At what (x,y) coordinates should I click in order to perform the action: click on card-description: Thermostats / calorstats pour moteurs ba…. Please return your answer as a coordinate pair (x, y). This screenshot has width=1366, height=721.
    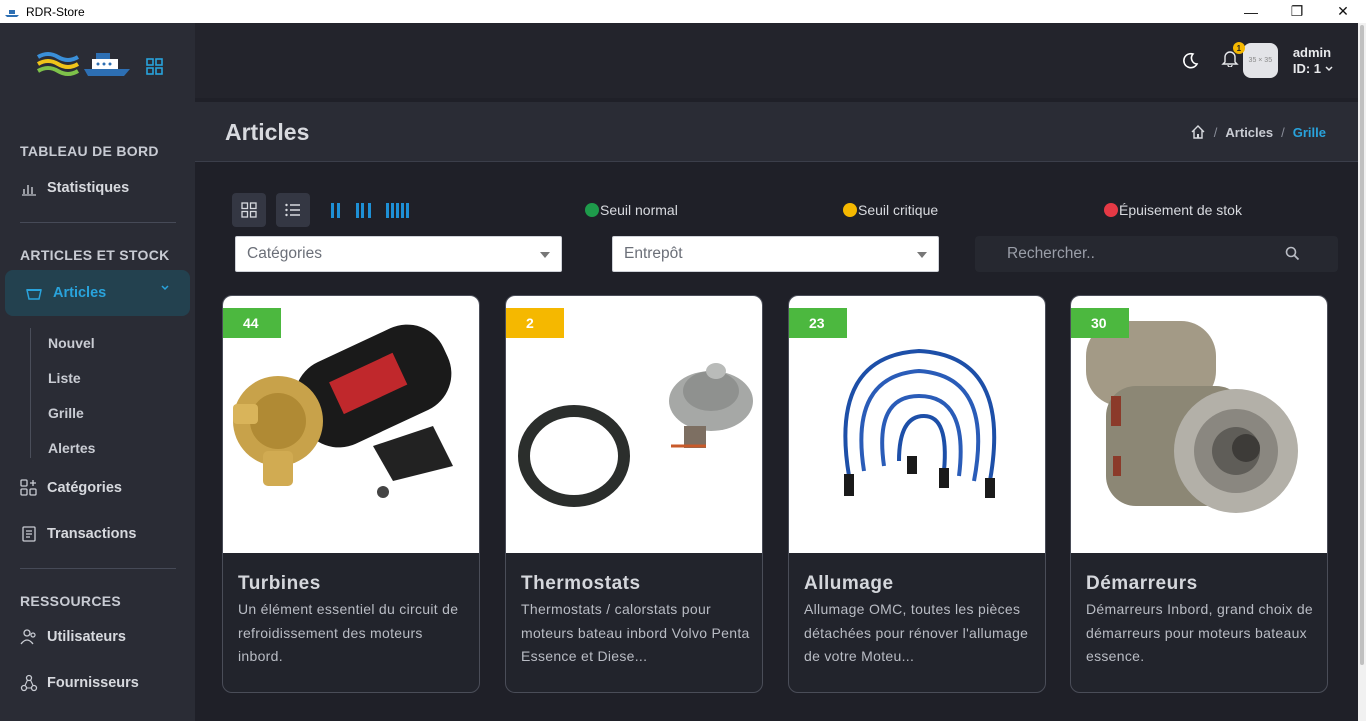
    Looking at the image, I should click on (635, 632).